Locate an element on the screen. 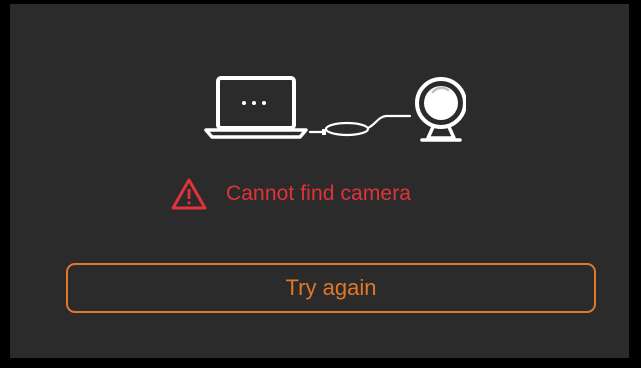 The width and height of the screenshot is (641, 368). warning-triangle-icon is located at coordinates (189, 194).